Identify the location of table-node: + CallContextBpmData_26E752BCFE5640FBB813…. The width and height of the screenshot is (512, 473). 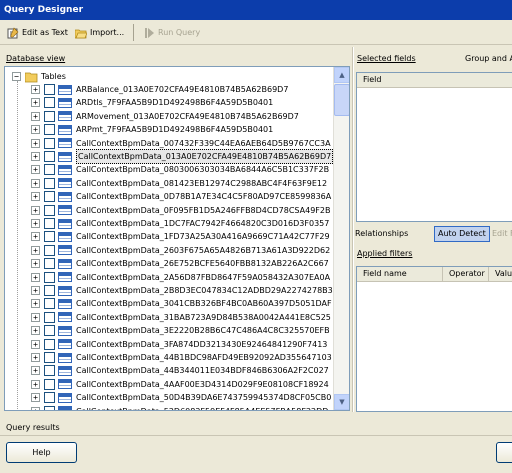
(180, 263).